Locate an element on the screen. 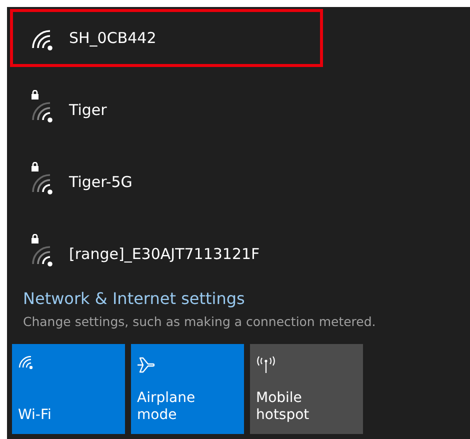  network-item: [range]_E30AJT7113121F is located at coordinates (166, 254).